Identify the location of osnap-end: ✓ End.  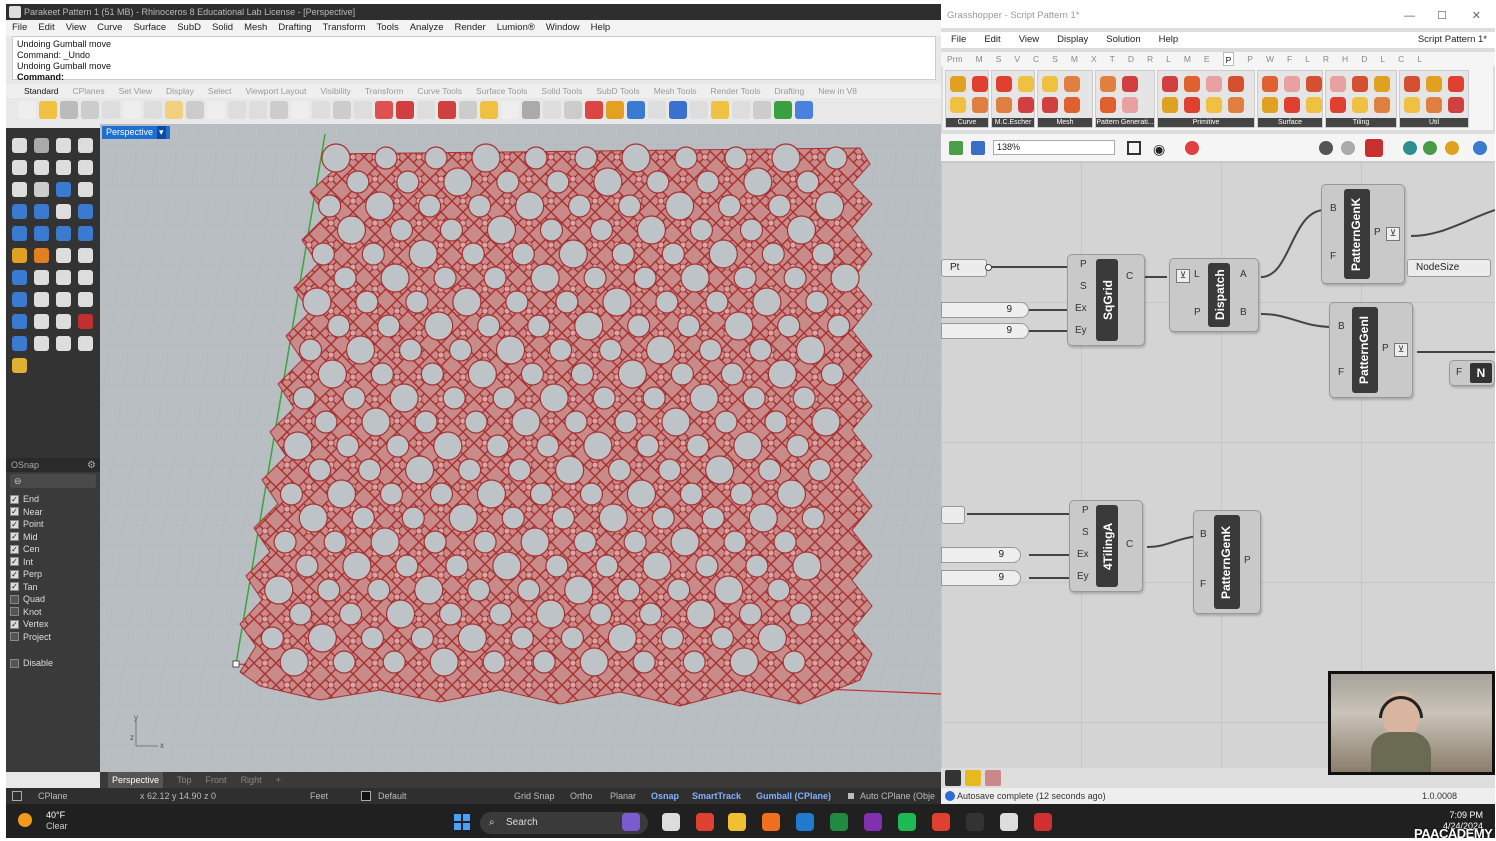
(55, 499).